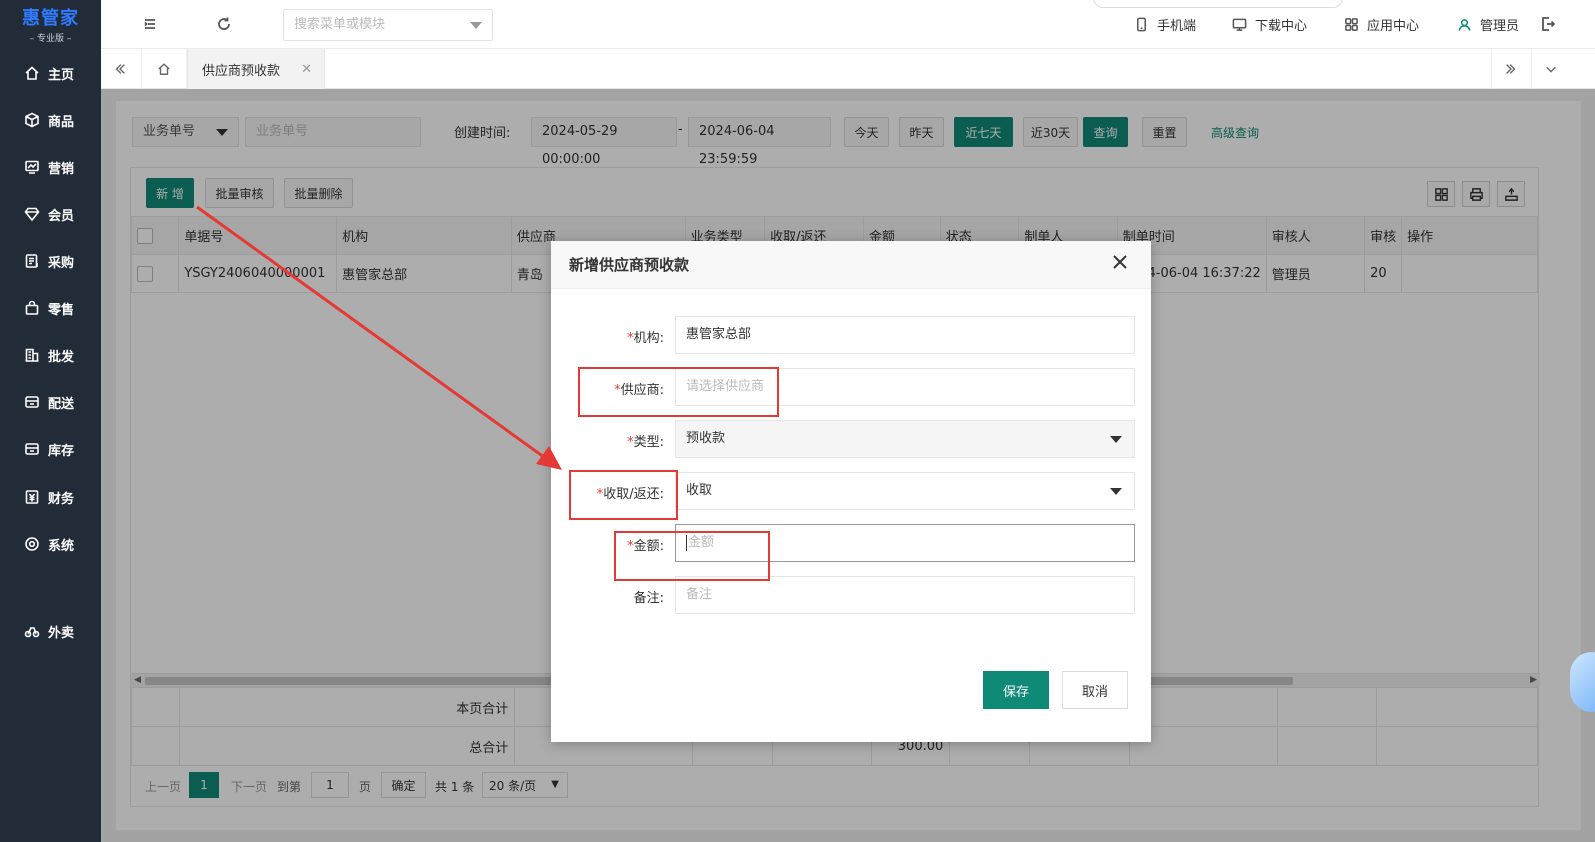 This screenshot has height=842, width=1595. What do you see at coordinates (851, 265) in the screenshot?
I see `dialog-header: 新增供应商预收款` at bounding box center [851, 265].